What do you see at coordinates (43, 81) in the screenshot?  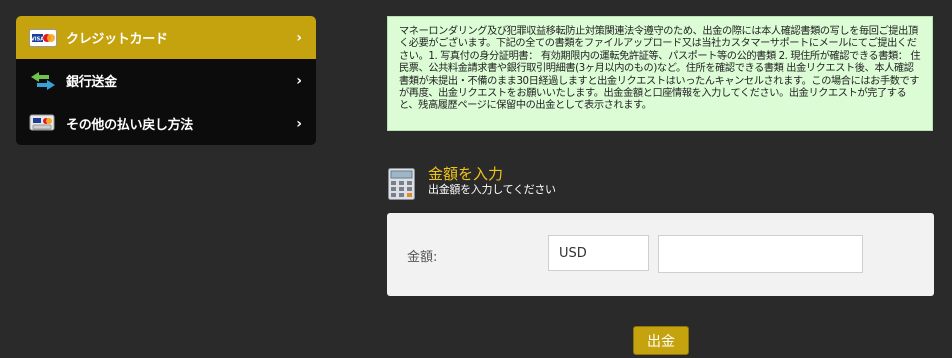 I see `bank-transfer-arrows-icon` at bounding box center [43, 81].